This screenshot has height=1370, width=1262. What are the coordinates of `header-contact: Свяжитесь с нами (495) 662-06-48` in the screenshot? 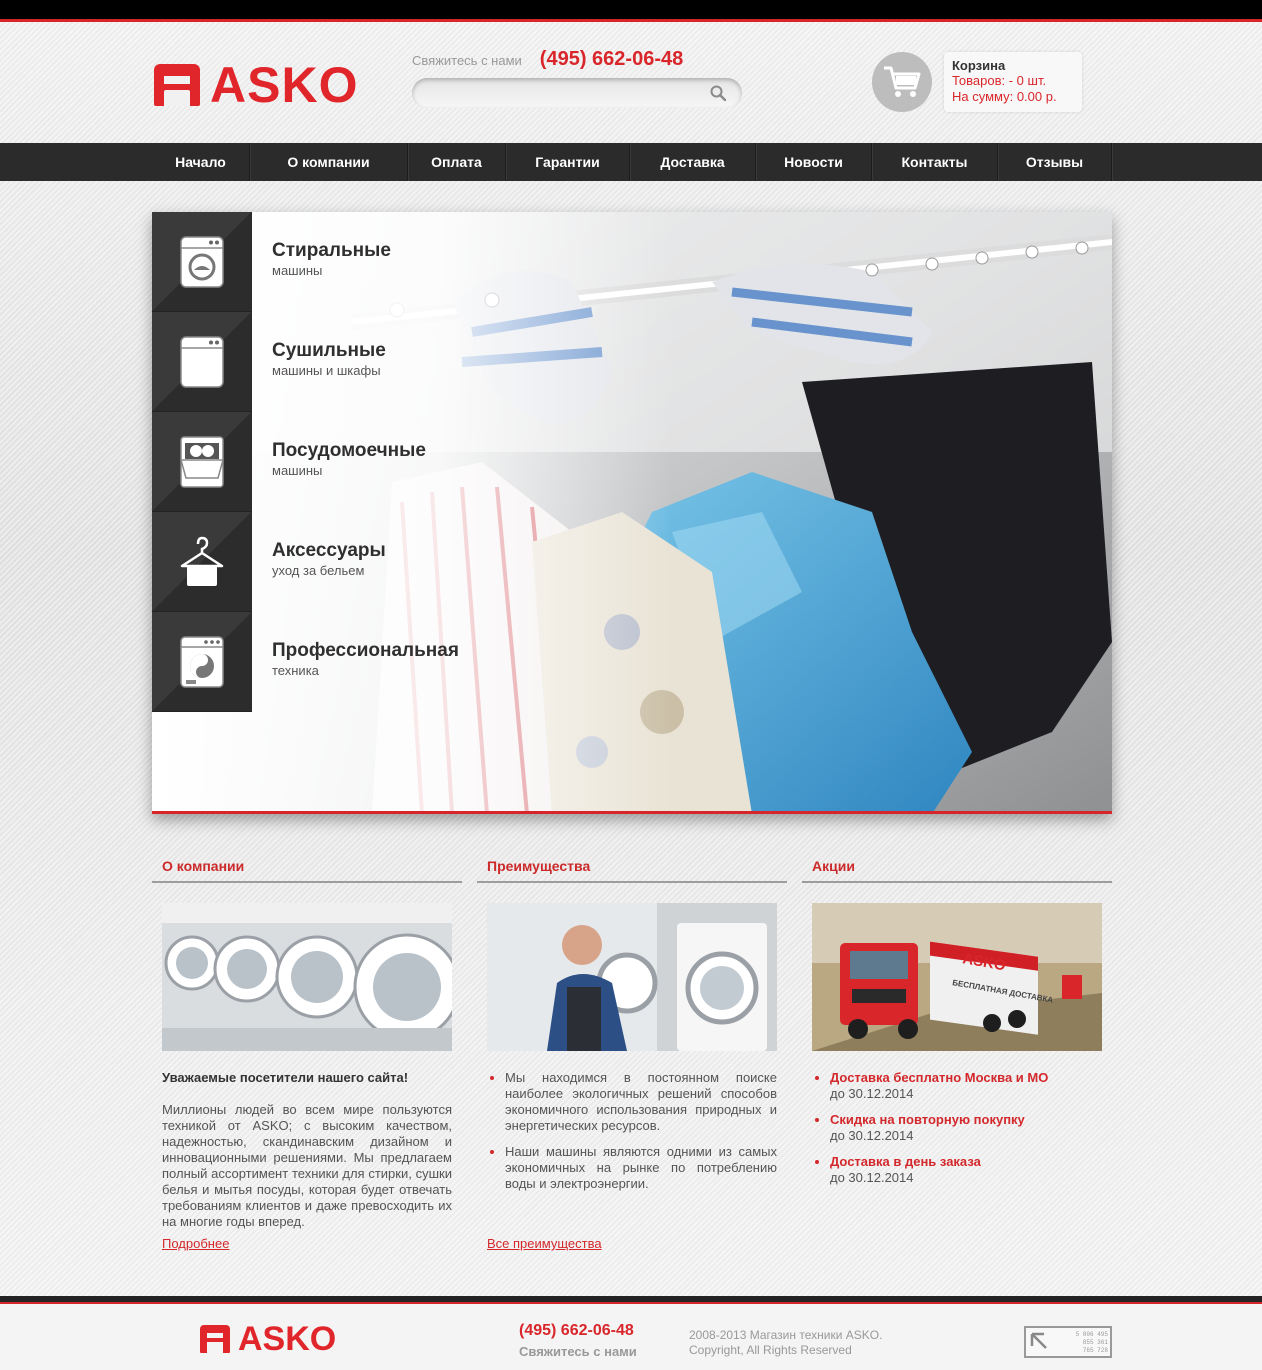 It's located at (547, 59).